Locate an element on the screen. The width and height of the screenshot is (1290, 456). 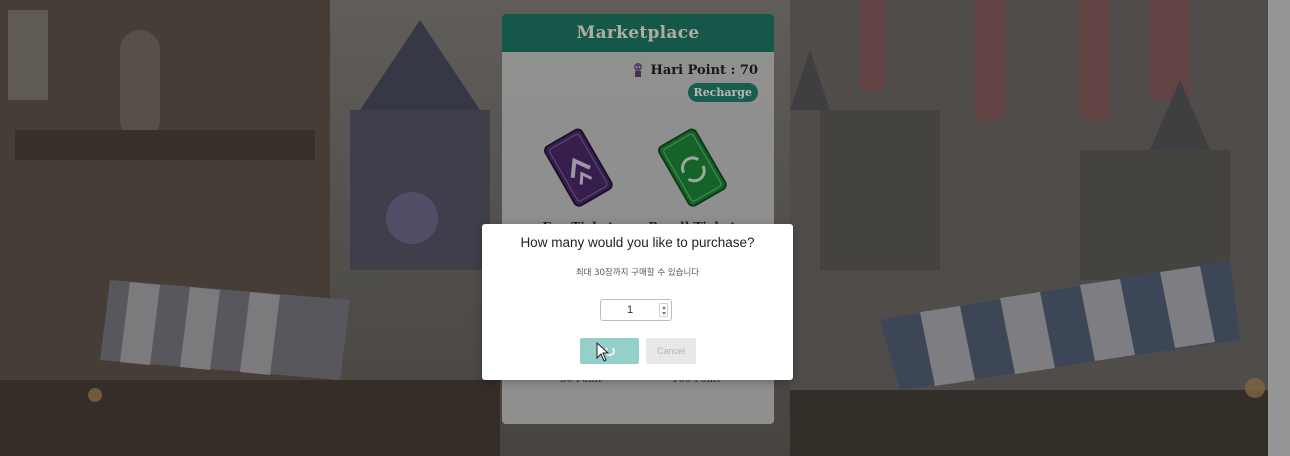
quantity-input is located at coordinates (630, 310).